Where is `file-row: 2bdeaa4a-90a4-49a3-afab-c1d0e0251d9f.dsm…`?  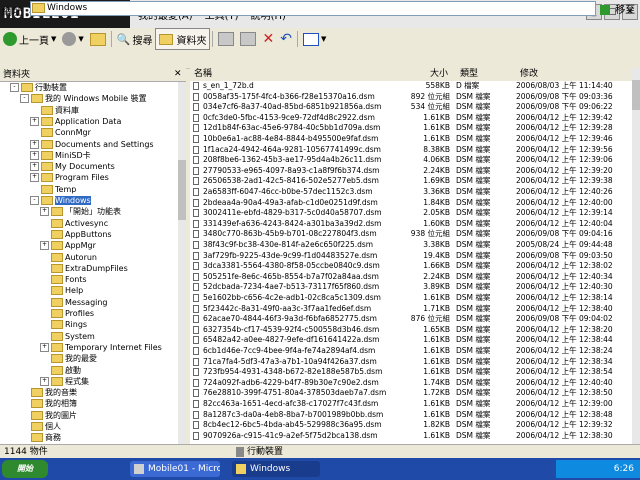
file-row: 2bdeaa4a-90a4-49a3-afab-c1d0e0251d9f.dsm… is located at coordinates (411, 203).